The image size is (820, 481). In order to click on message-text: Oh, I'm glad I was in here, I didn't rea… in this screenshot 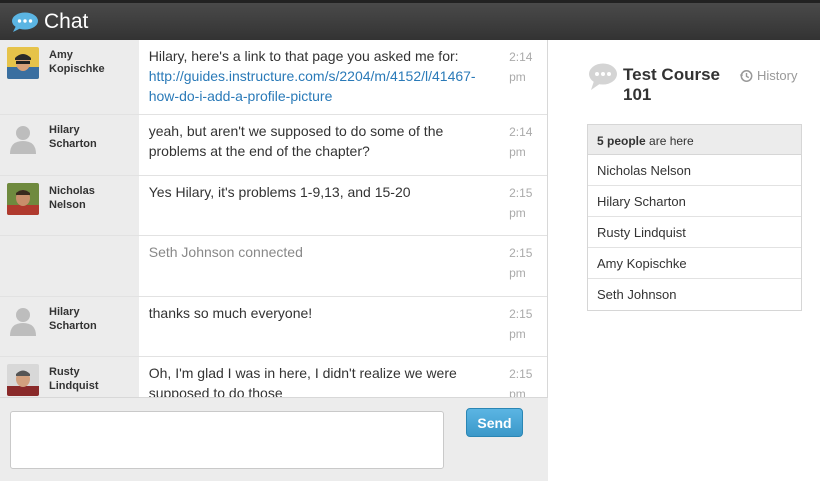, I will do `click(302, 381)`.